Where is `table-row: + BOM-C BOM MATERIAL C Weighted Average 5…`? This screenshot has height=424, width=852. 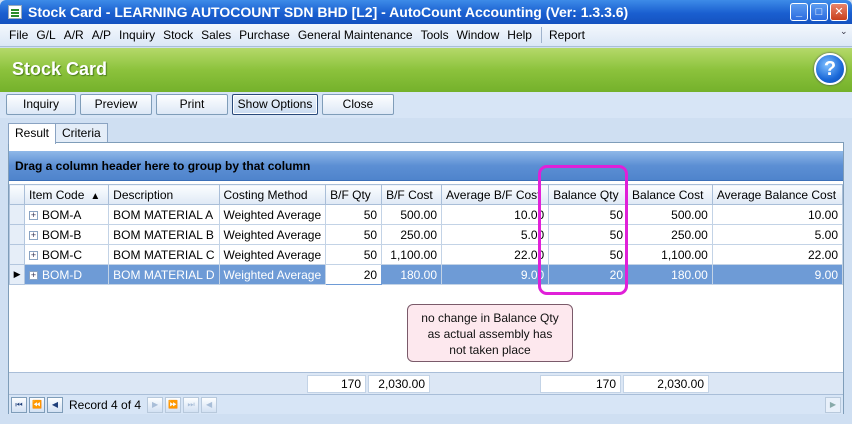
table-row: + BOM-C BOM MATERIAL C Weighted Average 5… is located at coordinates (426, 254).